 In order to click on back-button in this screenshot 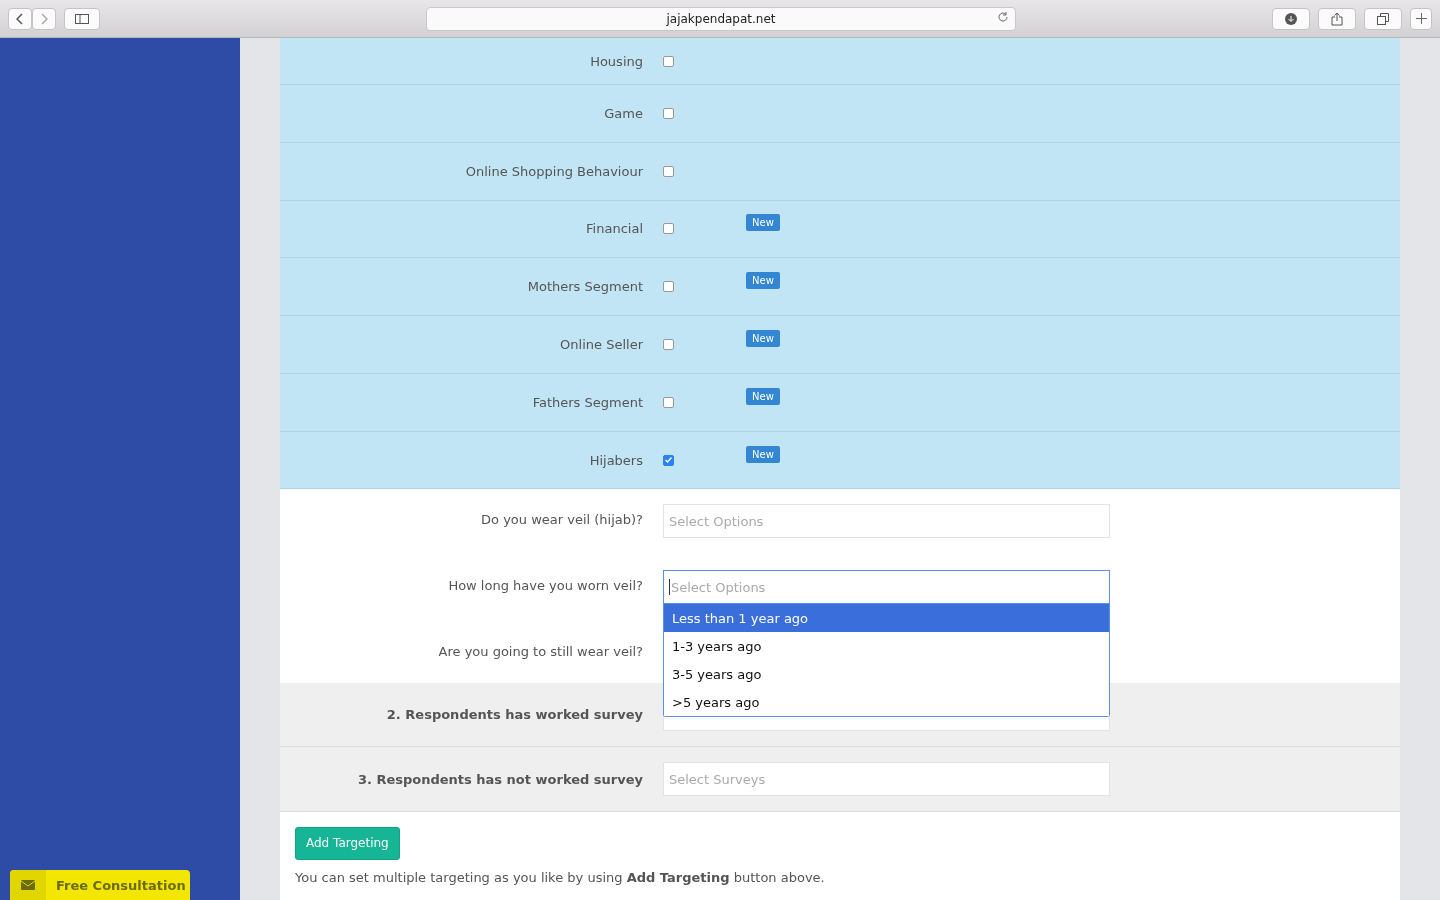, I will do `click(20, 18)`.